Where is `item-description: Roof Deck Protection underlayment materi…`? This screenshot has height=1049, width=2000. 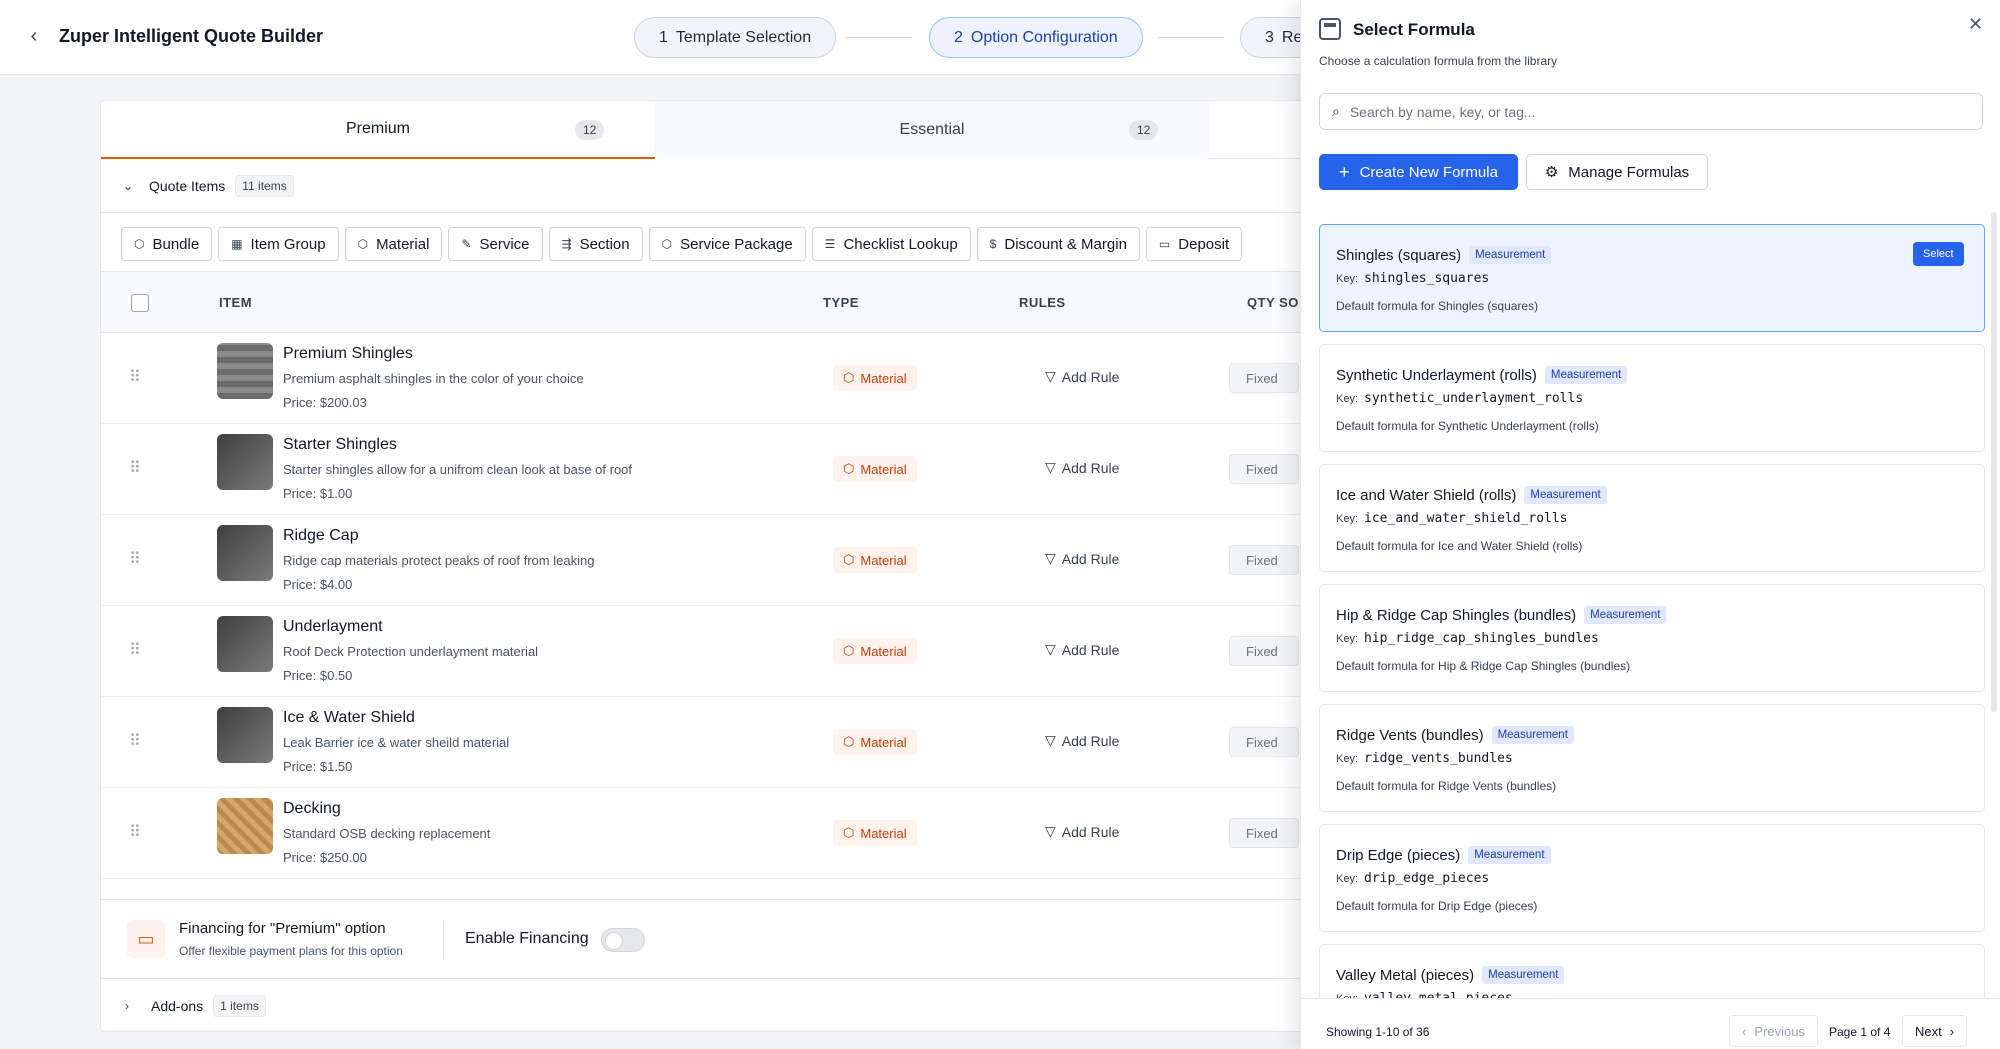 item-description: Roof Deck Protection underlayment materi… is located at coordinates (411, 651).